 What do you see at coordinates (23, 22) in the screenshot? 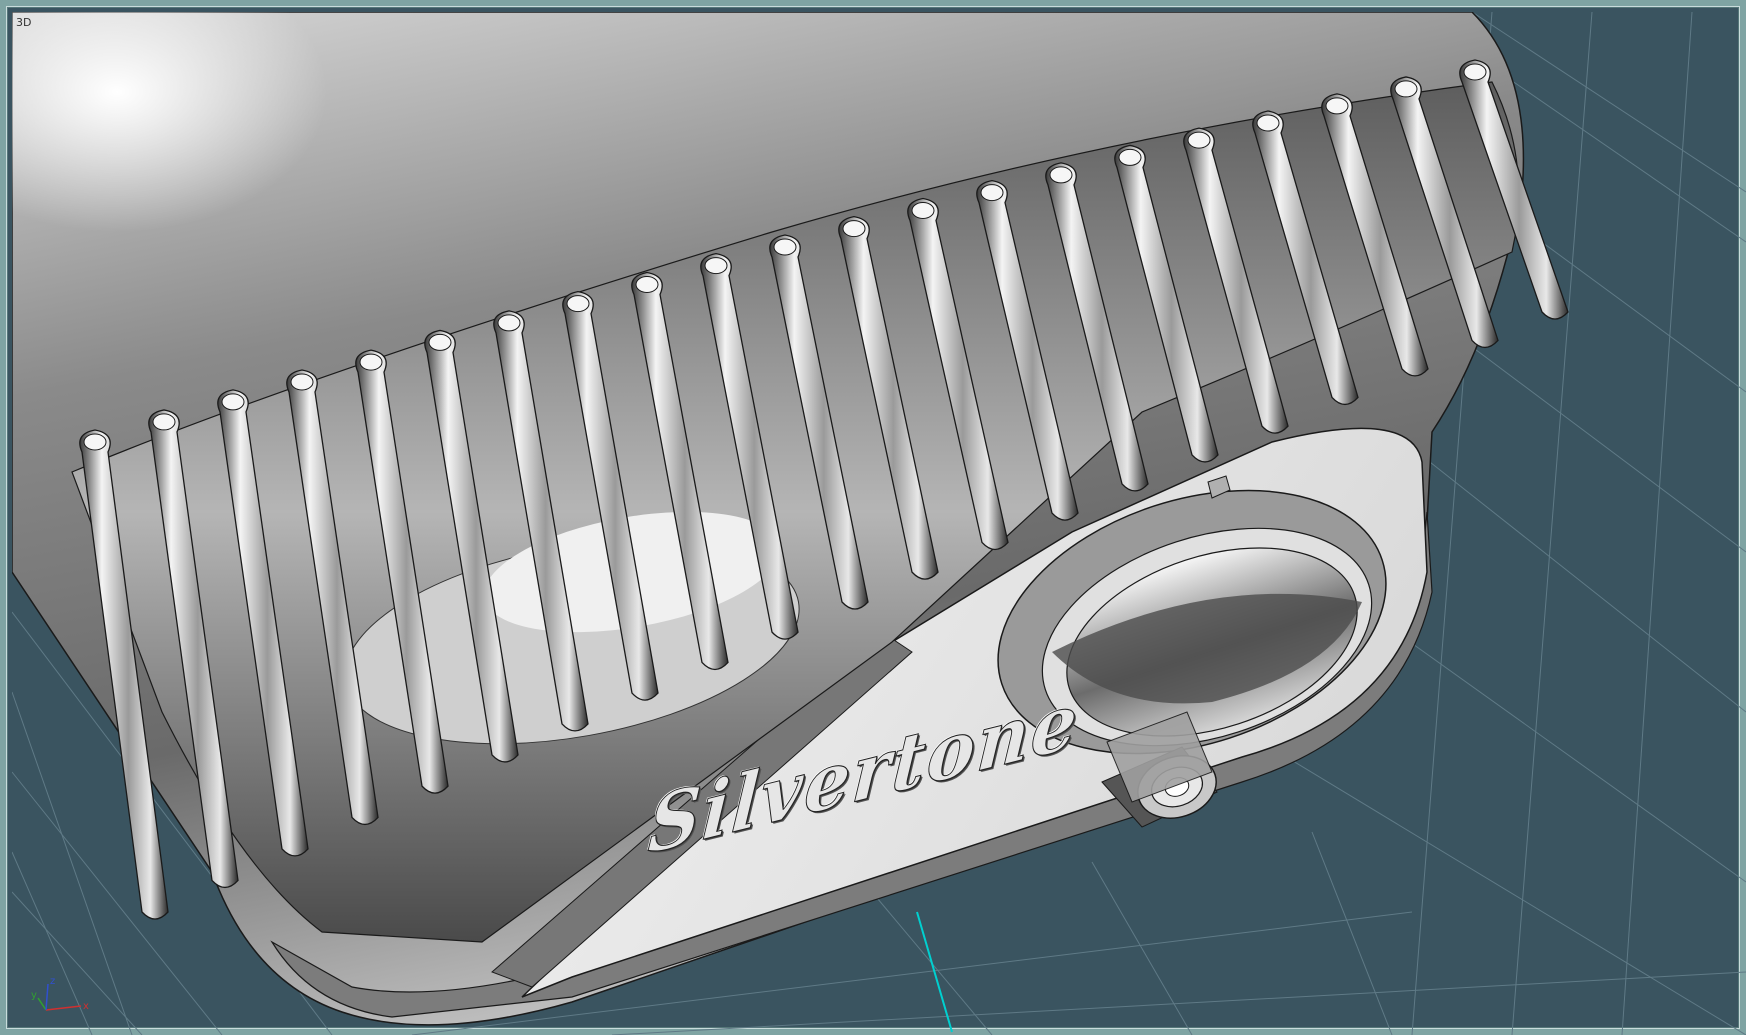
I see `viewport-label: 3D` at bounding box center [23, 22].